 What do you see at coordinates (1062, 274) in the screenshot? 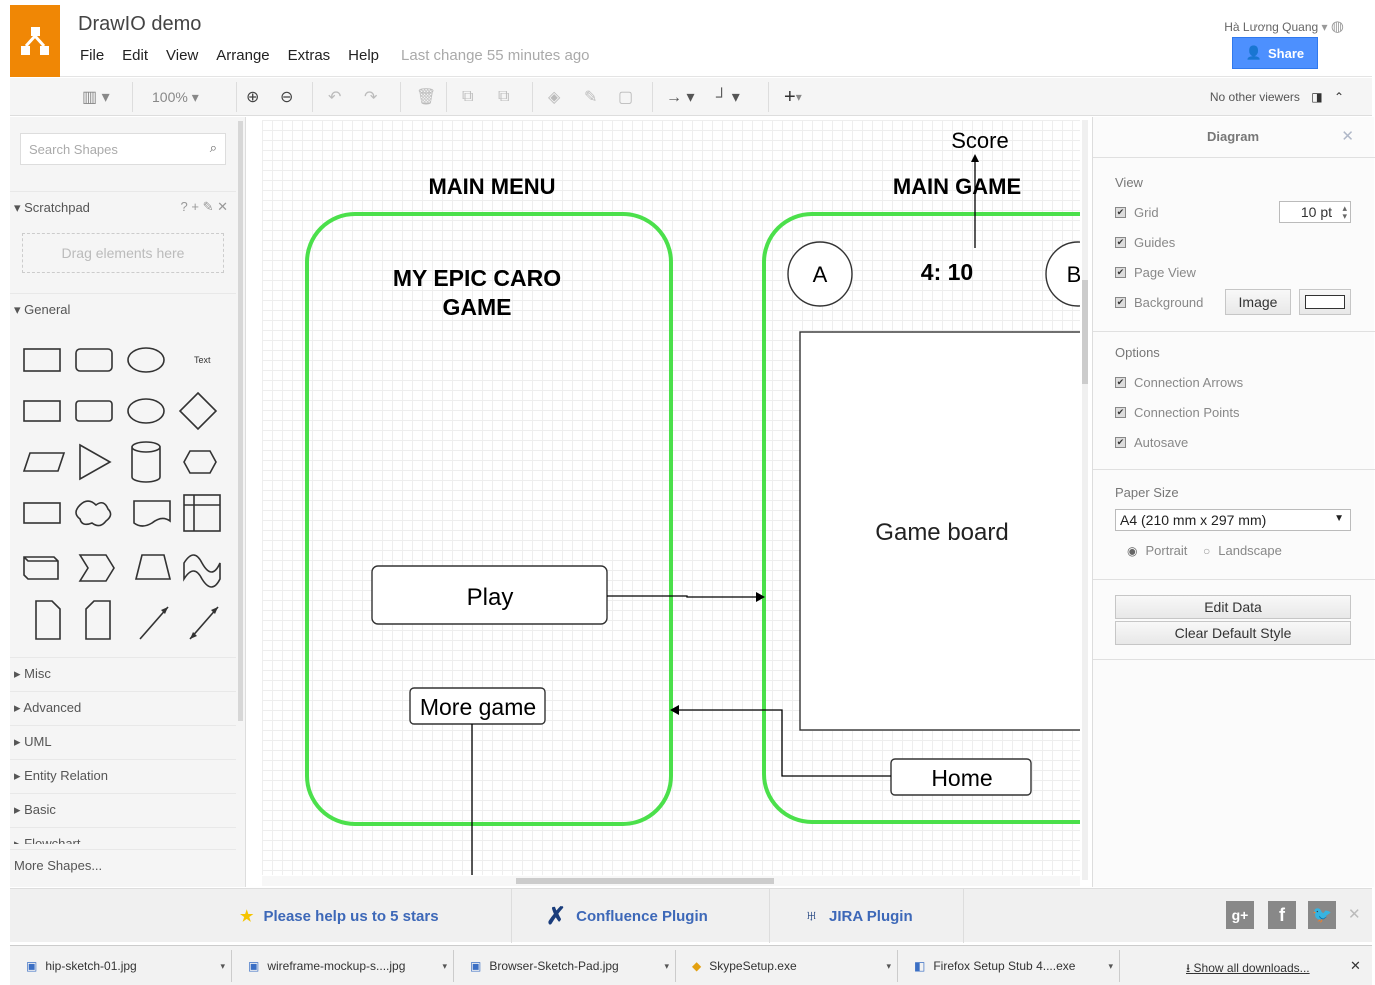
I see `player-b-circle: B` at bounding box center [1062, 274].